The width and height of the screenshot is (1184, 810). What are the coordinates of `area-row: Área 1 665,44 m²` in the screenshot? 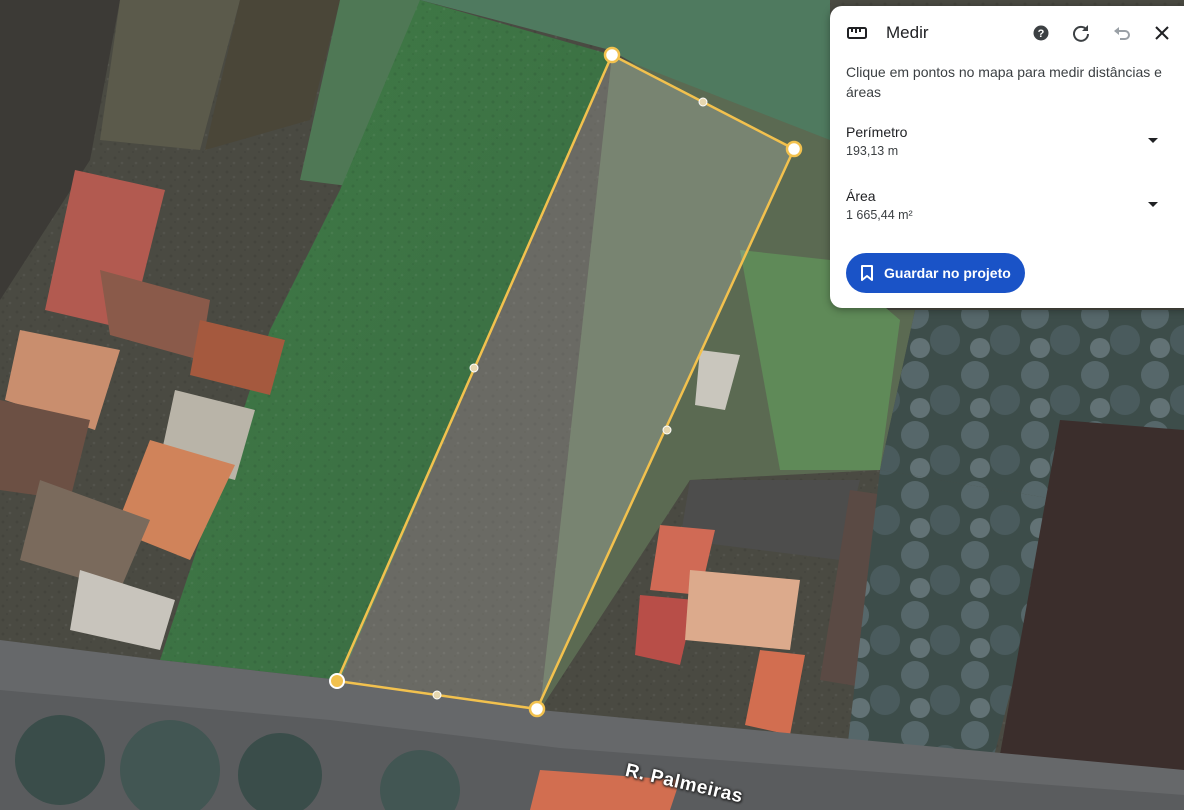 It's located at (1011, 208).